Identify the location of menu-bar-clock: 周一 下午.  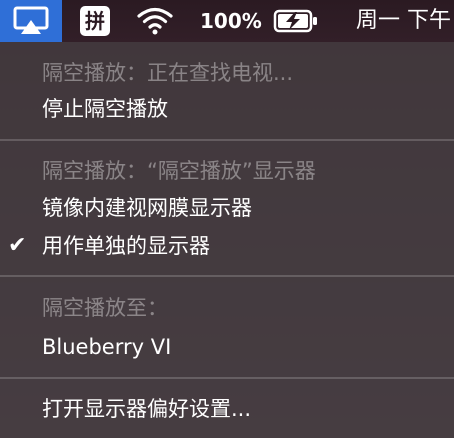
(403, 21).